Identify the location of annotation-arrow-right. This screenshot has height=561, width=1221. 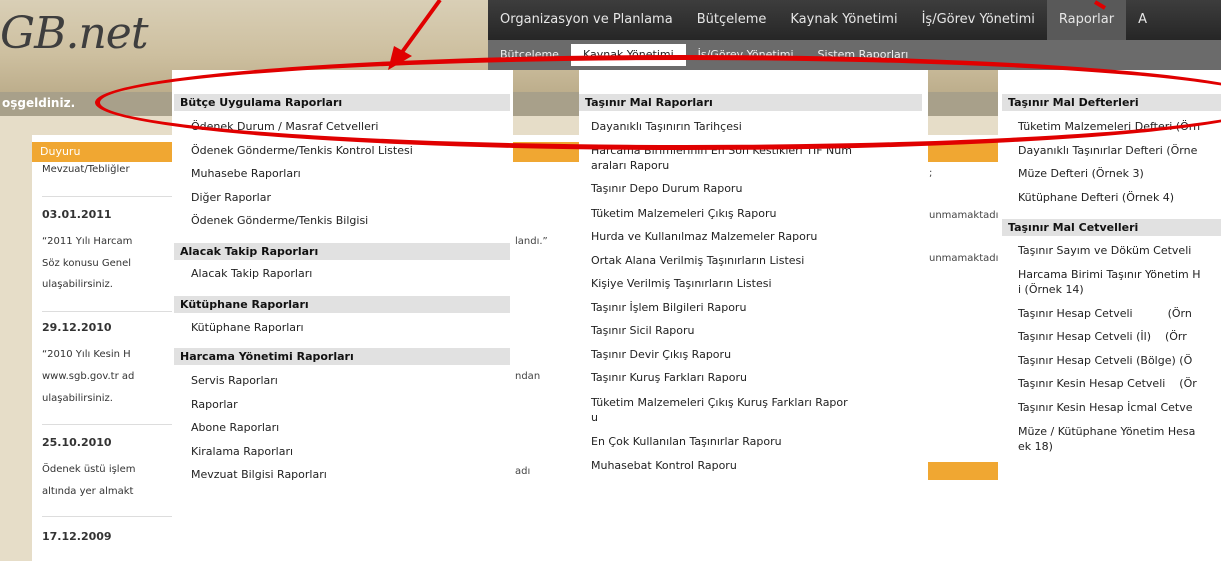
(1100, 5).